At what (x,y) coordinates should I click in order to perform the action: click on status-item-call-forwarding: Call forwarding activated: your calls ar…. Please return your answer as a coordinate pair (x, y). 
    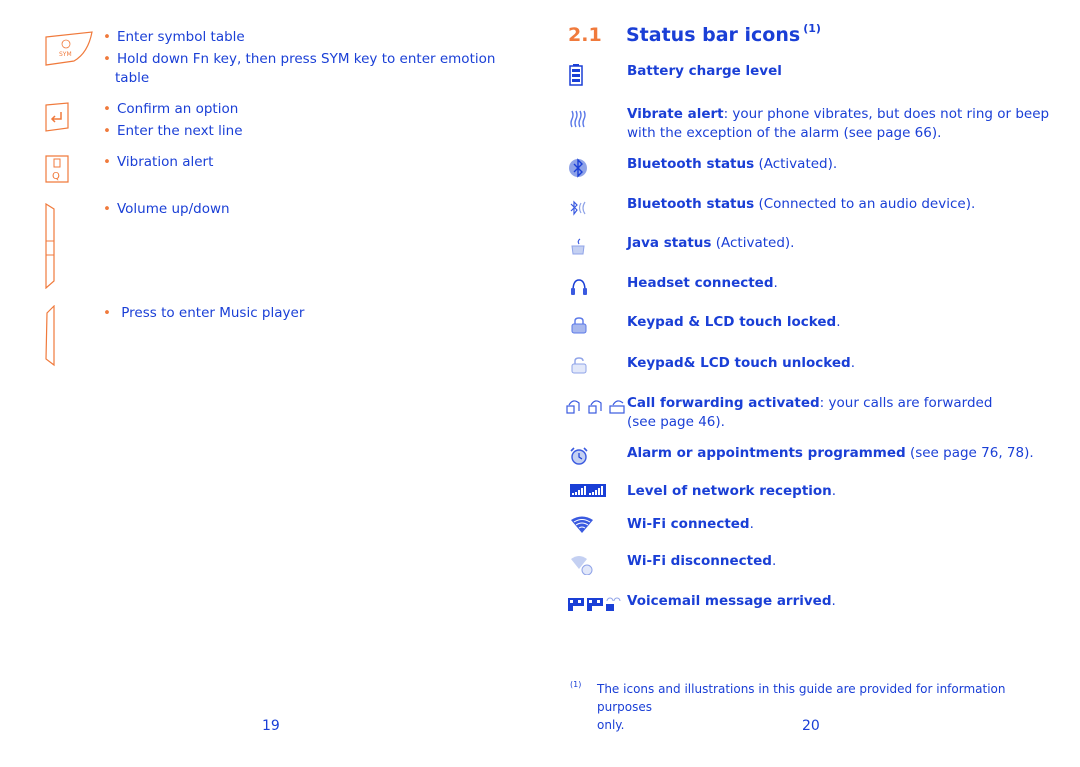
    Looking at the image, I should click on (810, 412).